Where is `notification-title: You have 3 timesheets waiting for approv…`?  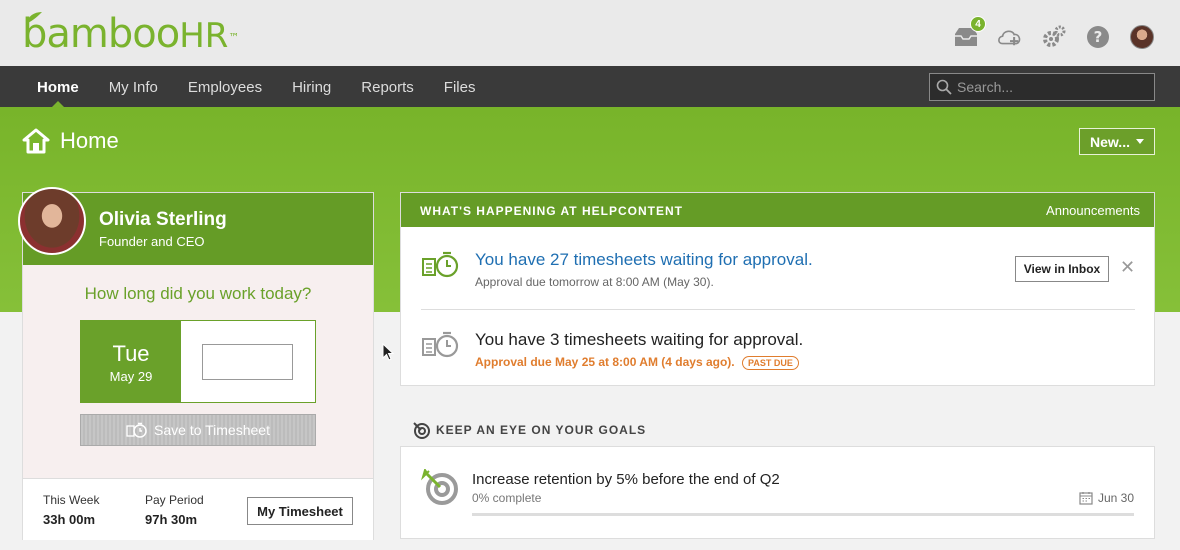 notification-title: You have 3 timesheets waiting for approv… is located at coordinates (639, 340).